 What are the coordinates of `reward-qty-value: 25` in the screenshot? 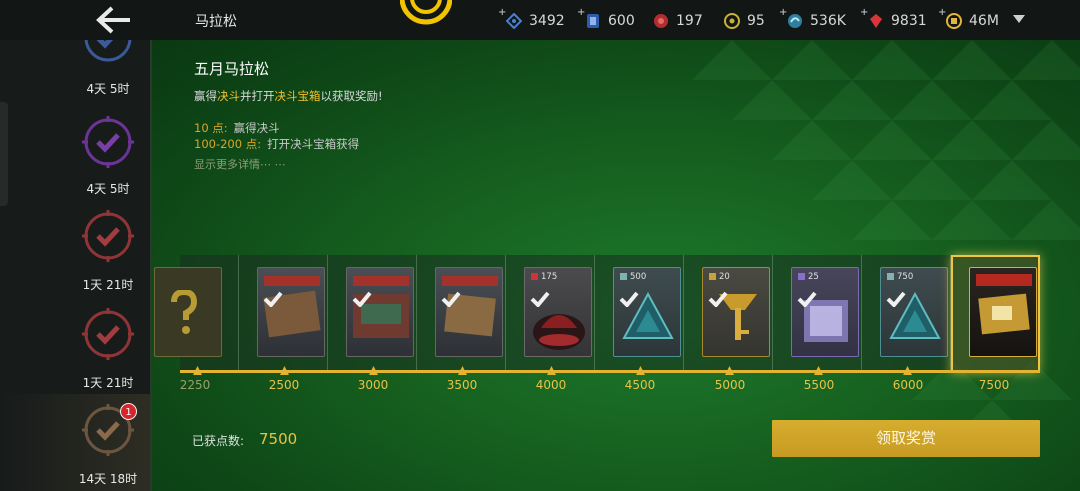 It's located at (813, 277).